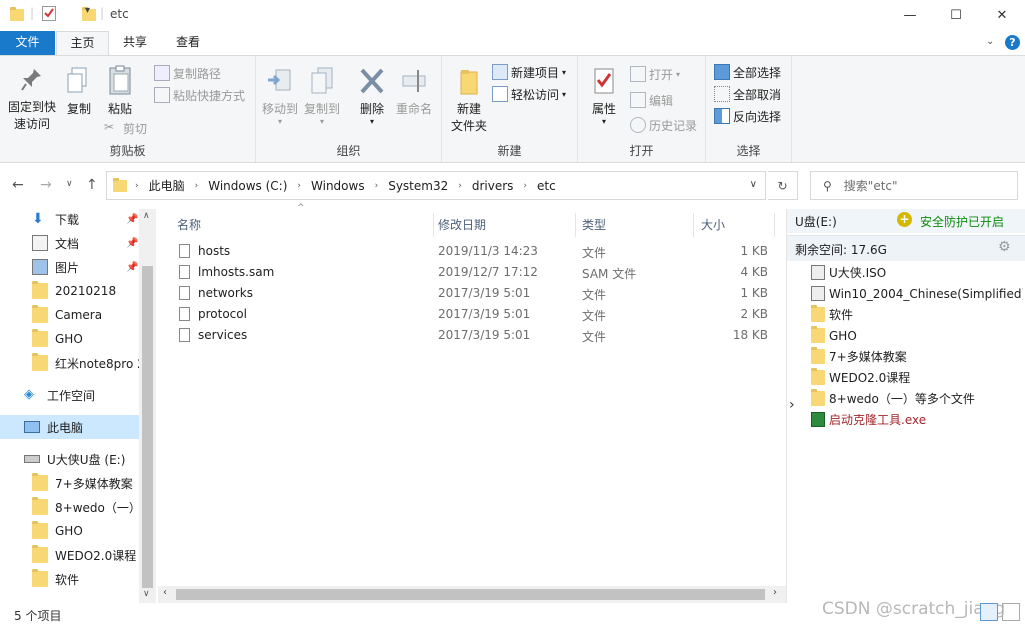 The width and height of the screenshot is (1025, 630). Describe the element at coordinates (188, 43) in the screenshot. I see `tab-view: 查看` at that location.